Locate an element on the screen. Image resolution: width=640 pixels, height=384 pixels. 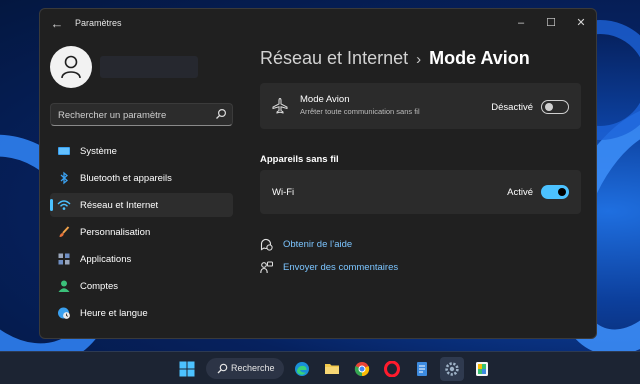
sidebar-item-reseau: Réseau et Internet is located at coordinates (141, 205).